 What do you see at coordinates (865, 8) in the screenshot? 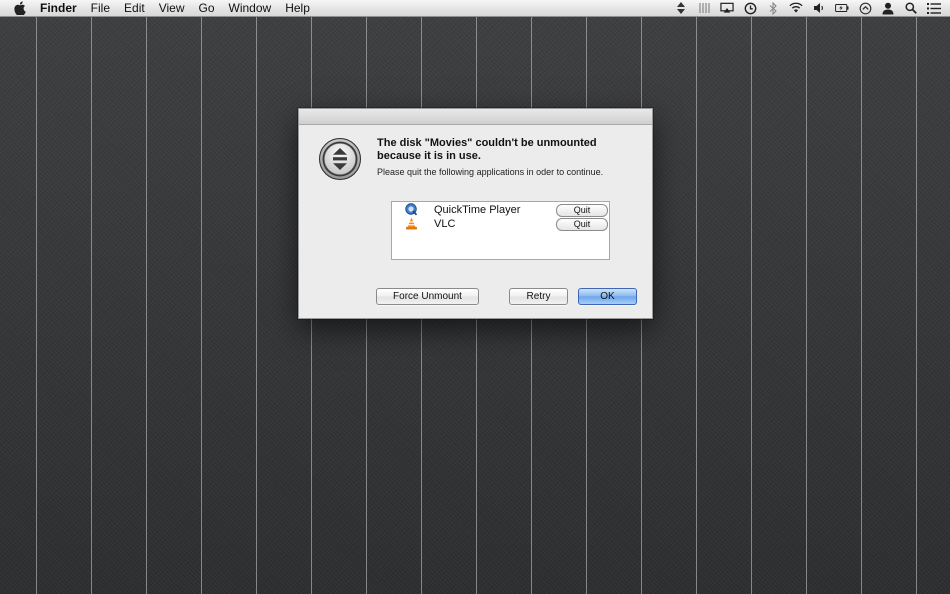
I see `sync-icon` at bounding box center [865, 8].